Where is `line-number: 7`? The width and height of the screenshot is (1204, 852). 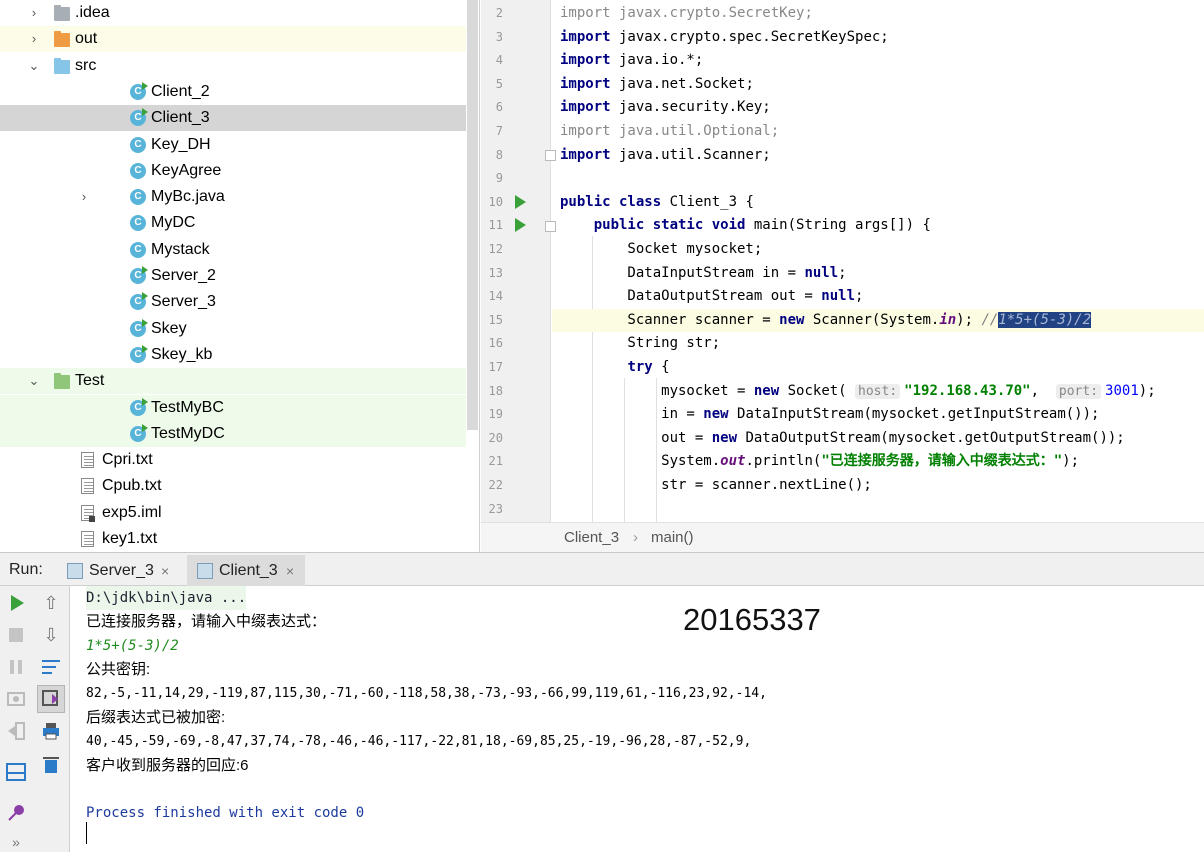 line-number: 7 is located at coordinates (499, 131).